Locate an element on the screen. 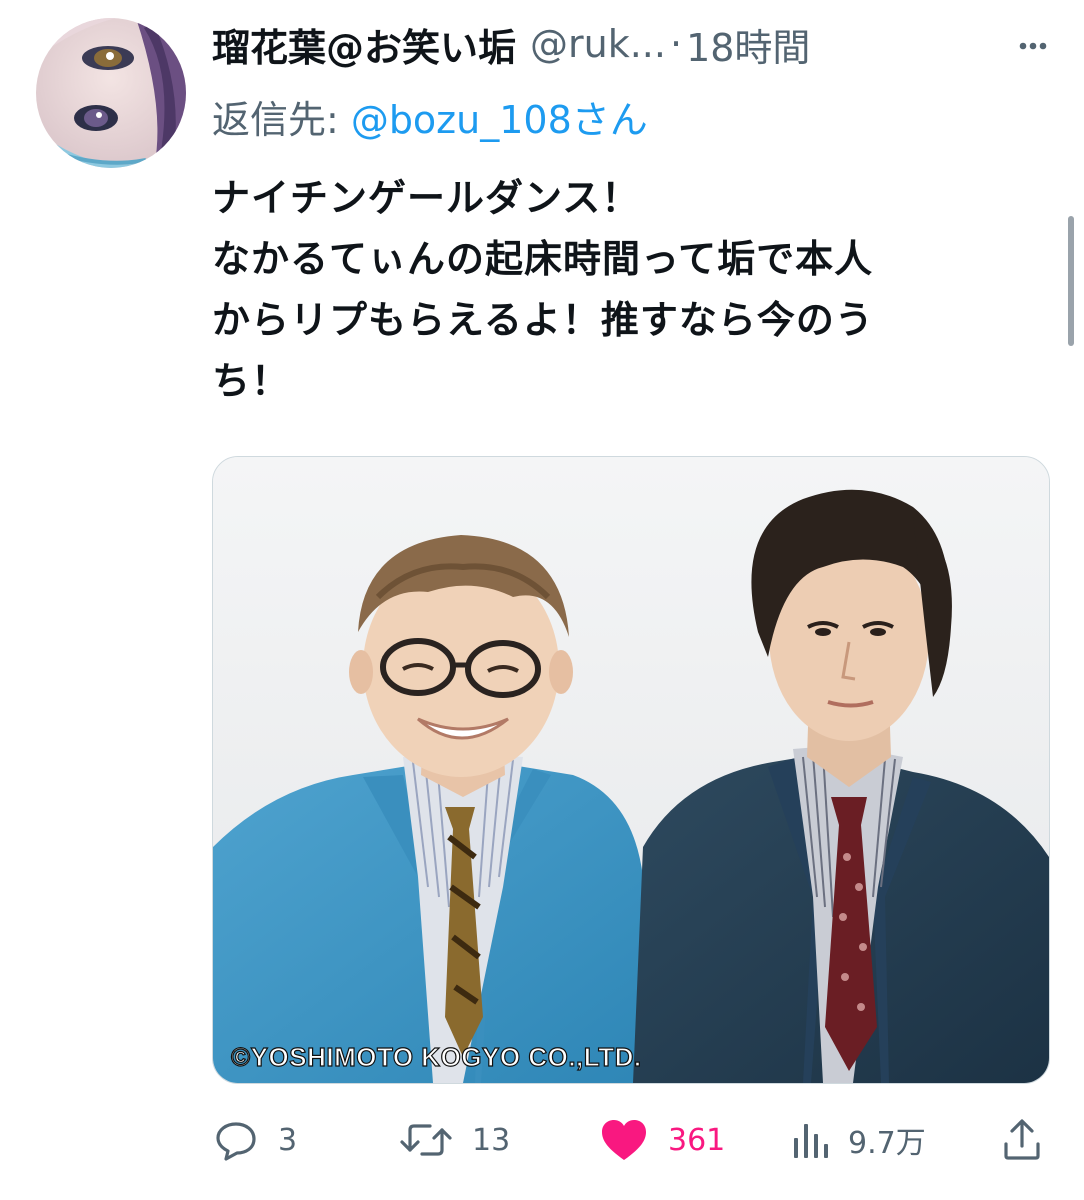  retweet-count: 13 is located at coordinates (491, 1140).